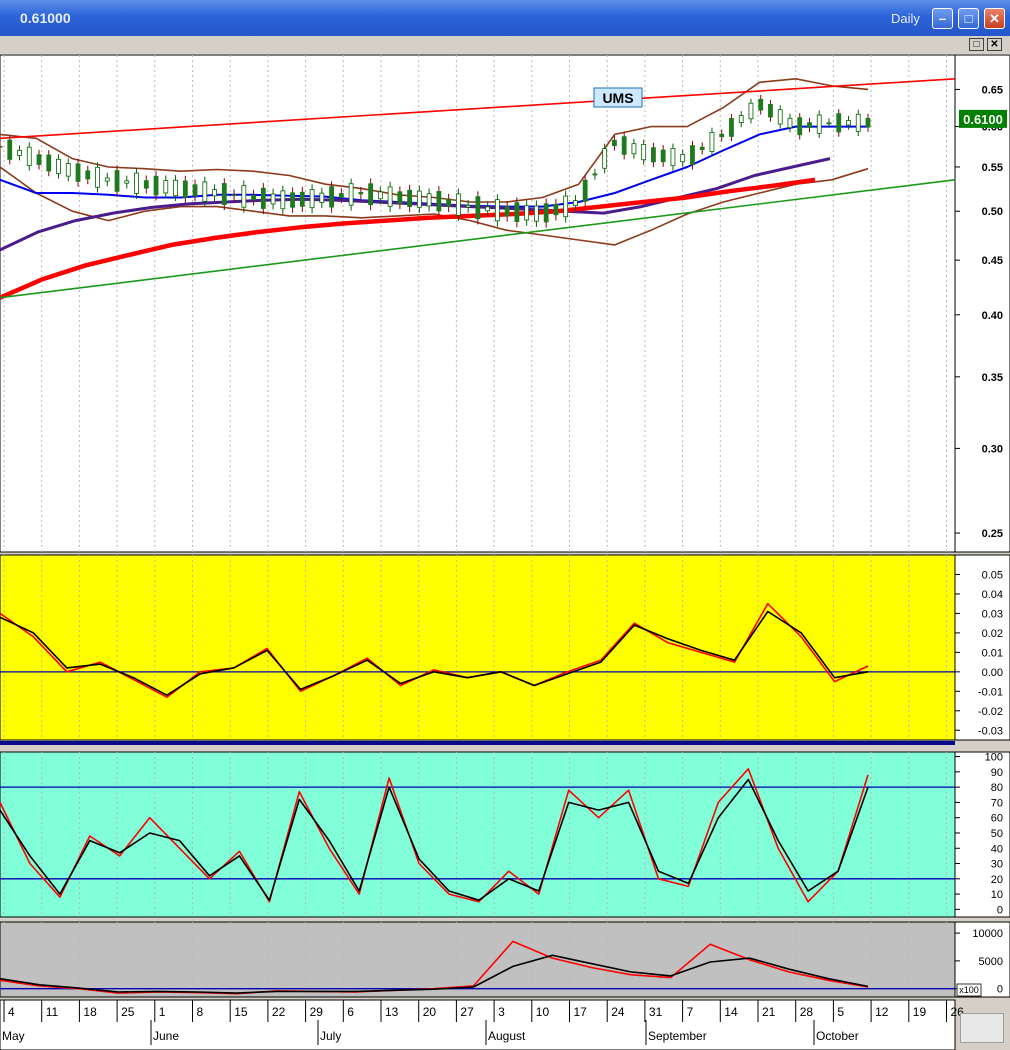  I want to click on y-tick-label: 70, so click(997, 803).